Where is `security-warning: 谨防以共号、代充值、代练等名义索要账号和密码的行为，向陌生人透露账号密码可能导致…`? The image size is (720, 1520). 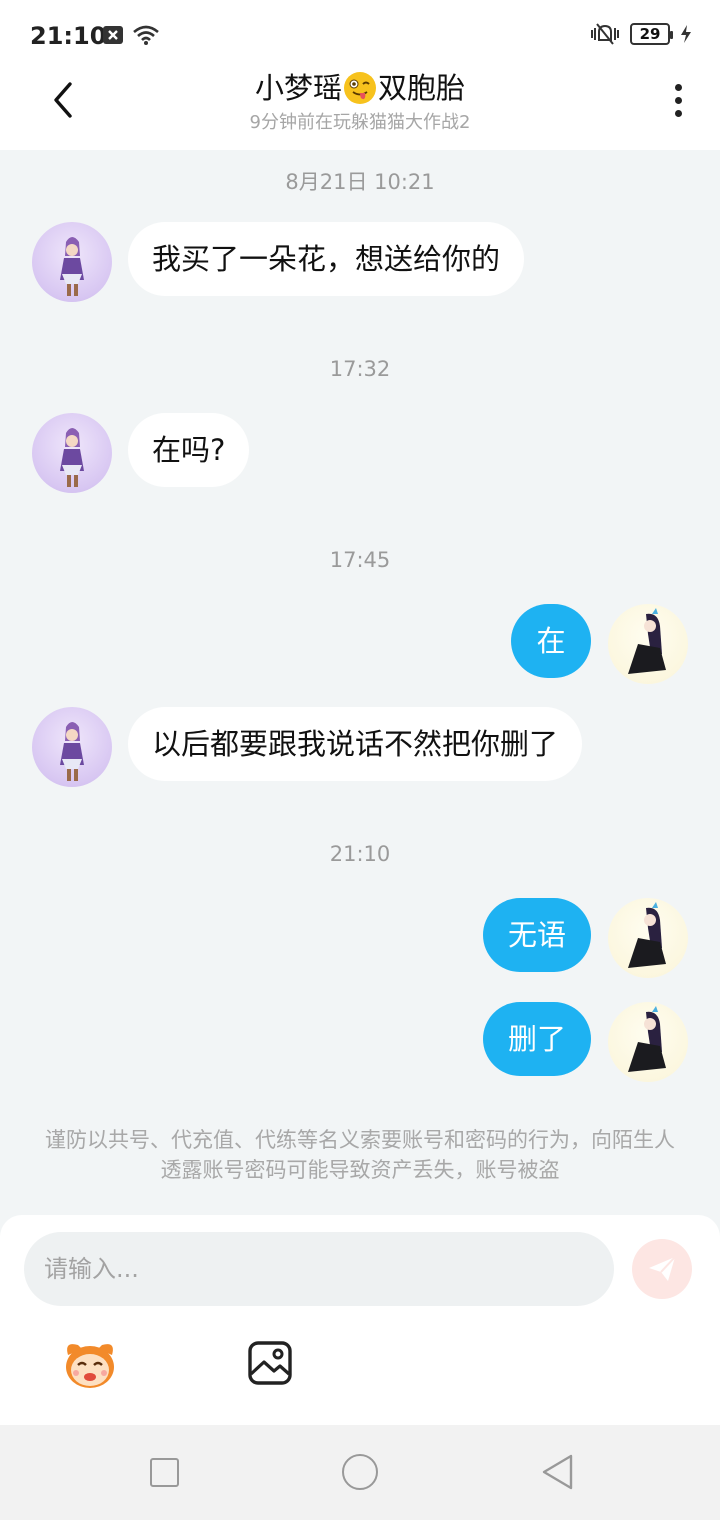
security-warning: 谨防以共号、代充值、代练等名义索要账号和密码的行为，向陌生人透露账号密码可能导致… is located at coordinates (360, 1155).